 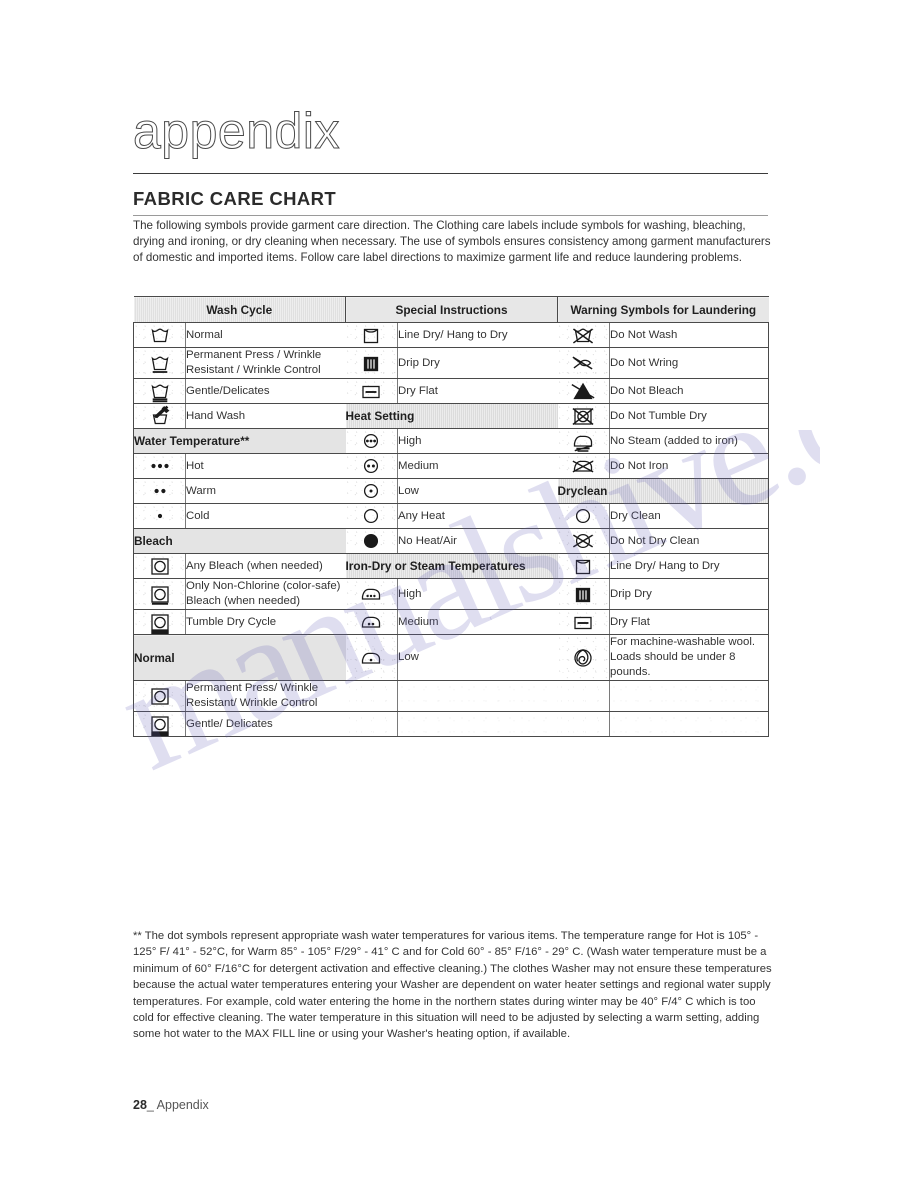 I want to click on do-not-wash-icon, so click(x=584, y=335).